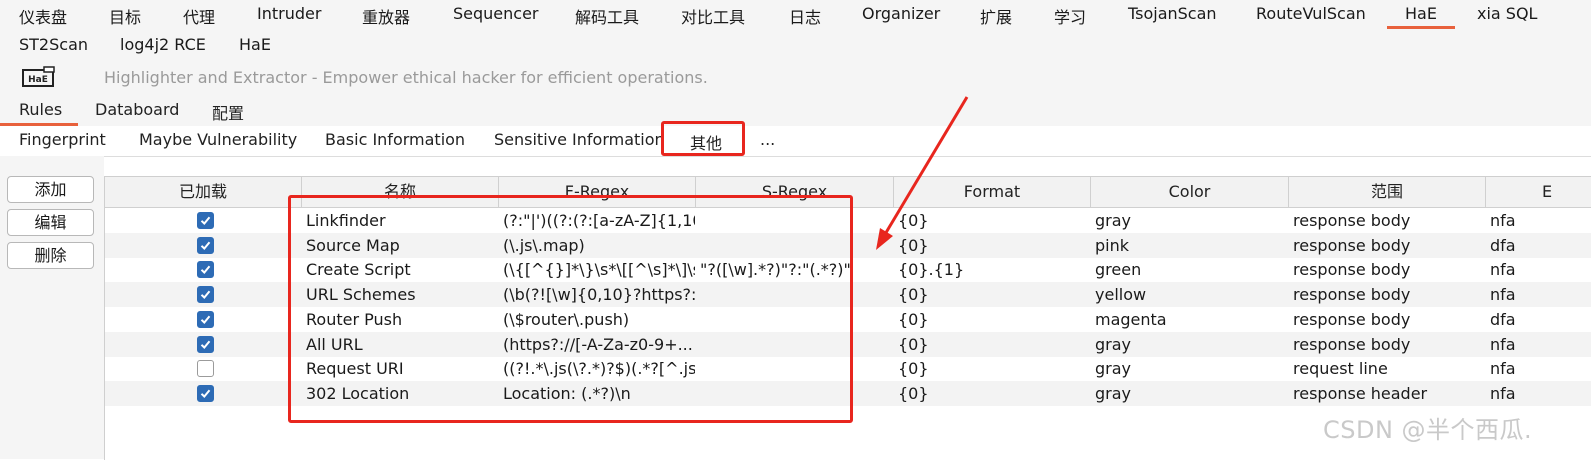 This screenshot has width=1591, height=460. I want to click on annotation-arrow, so click(922, 173).